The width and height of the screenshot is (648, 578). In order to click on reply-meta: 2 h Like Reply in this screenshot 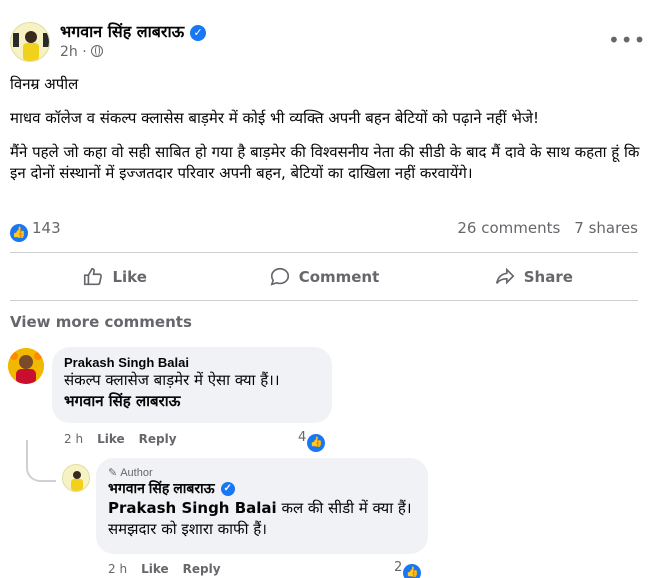, I will do `click(171, 569)`.